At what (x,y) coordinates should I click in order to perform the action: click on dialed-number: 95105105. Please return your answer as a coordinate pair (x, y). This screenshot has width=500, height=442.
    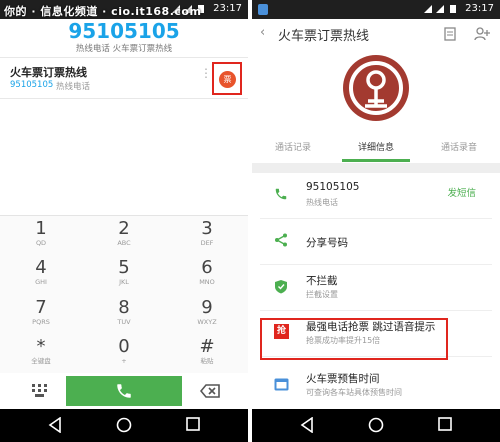
    Looking at the image, I should click on (124, 31).